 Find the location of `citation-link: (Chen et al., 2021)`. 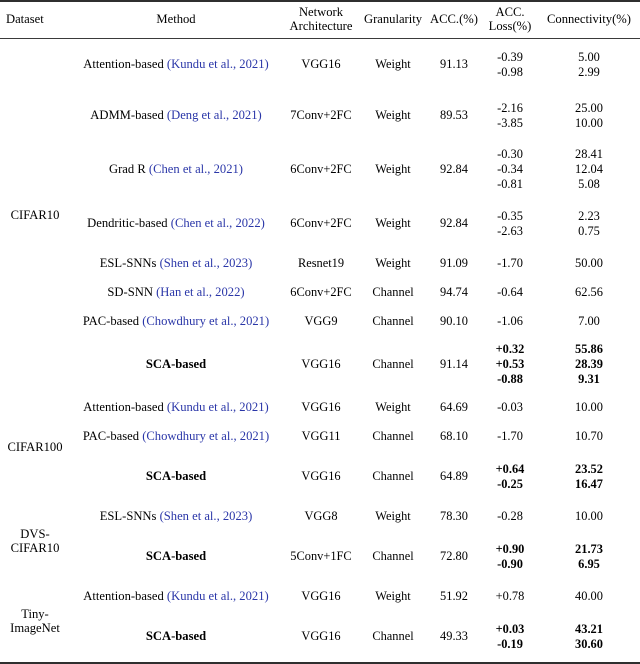

citation-link: (Chen et al., 2021) is located at coordinates (196, 169).